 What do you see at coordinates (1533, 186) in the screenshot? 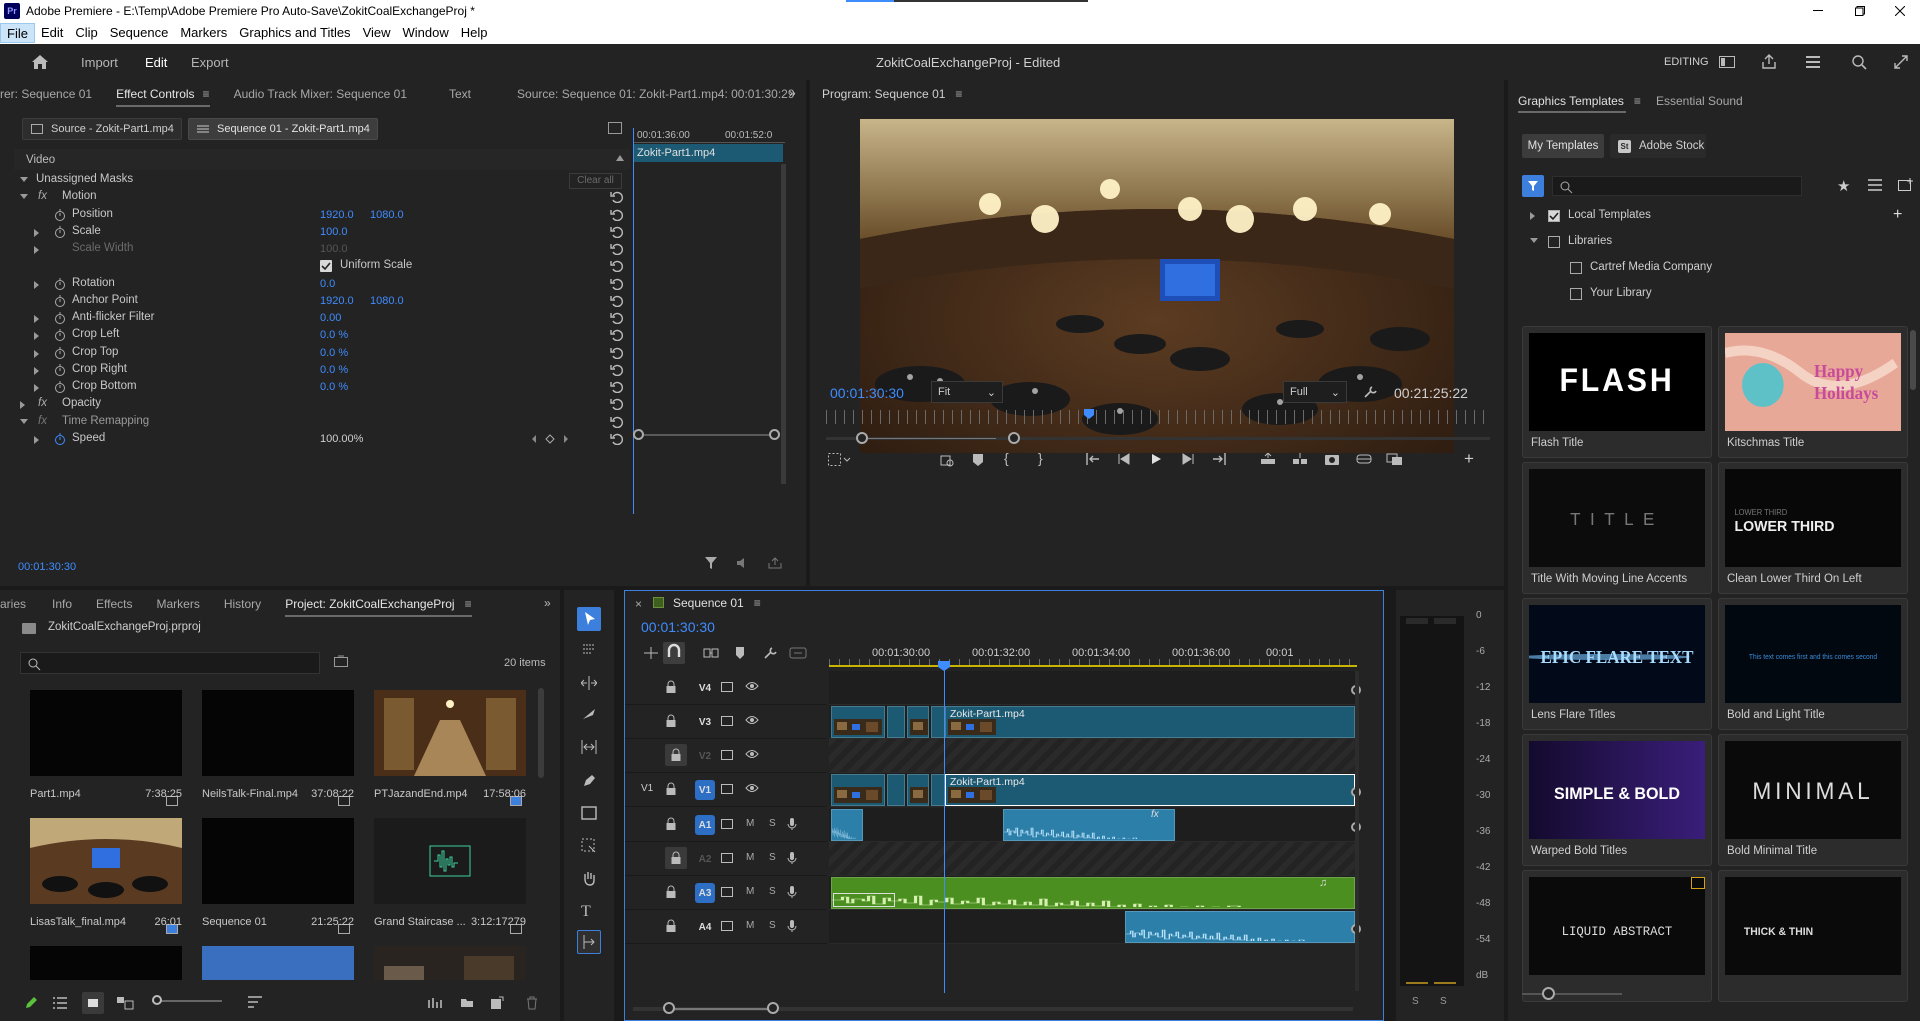
I see `filter-funnel-icon` at bounding box center [1533, 186].